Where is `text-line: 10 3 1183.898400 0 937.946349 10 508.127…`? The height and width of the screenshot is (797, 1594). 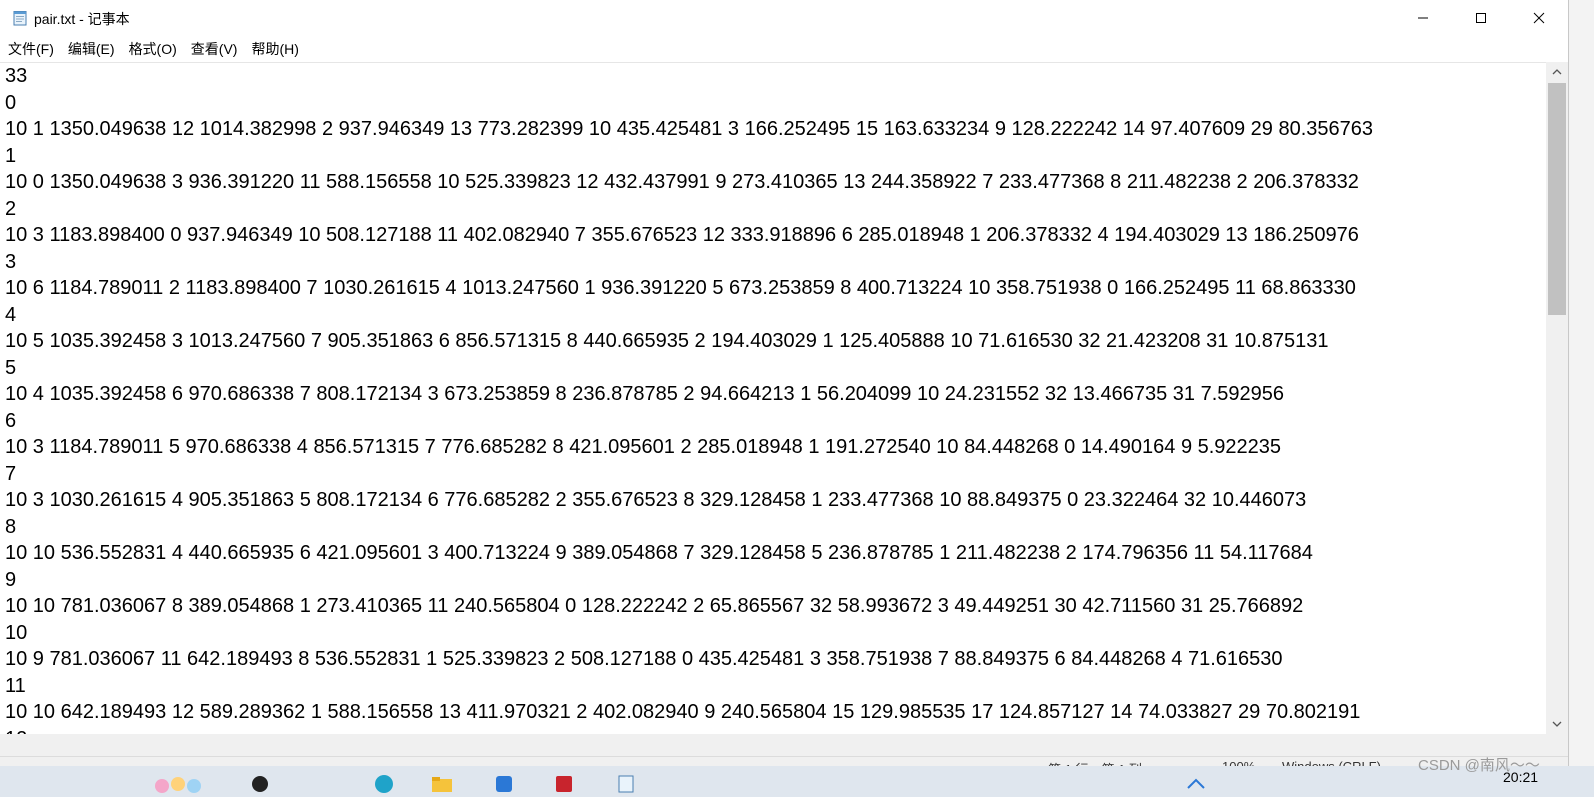 text-line: 10 3 1183.898400 0 937.946349 10 508.127… is located at coordinates (682, 235).